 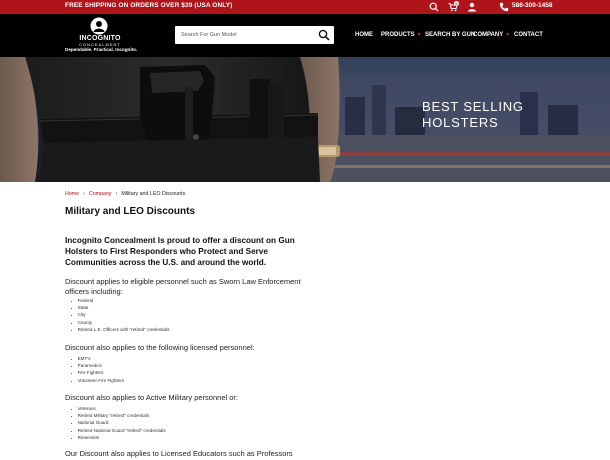 I want to click on hero-line-2: HOLSTERS, so click(x=460, y=122).